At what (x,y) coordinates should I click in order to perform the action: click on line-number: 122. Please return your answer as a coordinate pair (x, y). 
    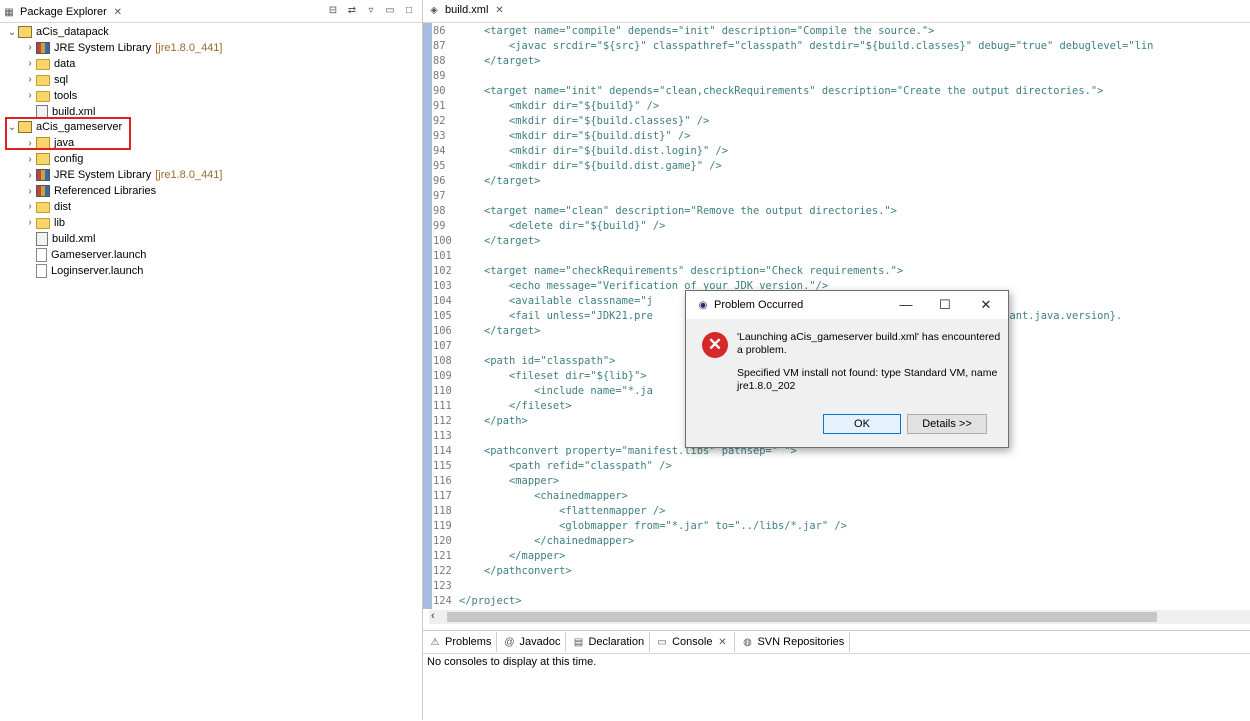
    Looking at the image, I should click on (442, 571).